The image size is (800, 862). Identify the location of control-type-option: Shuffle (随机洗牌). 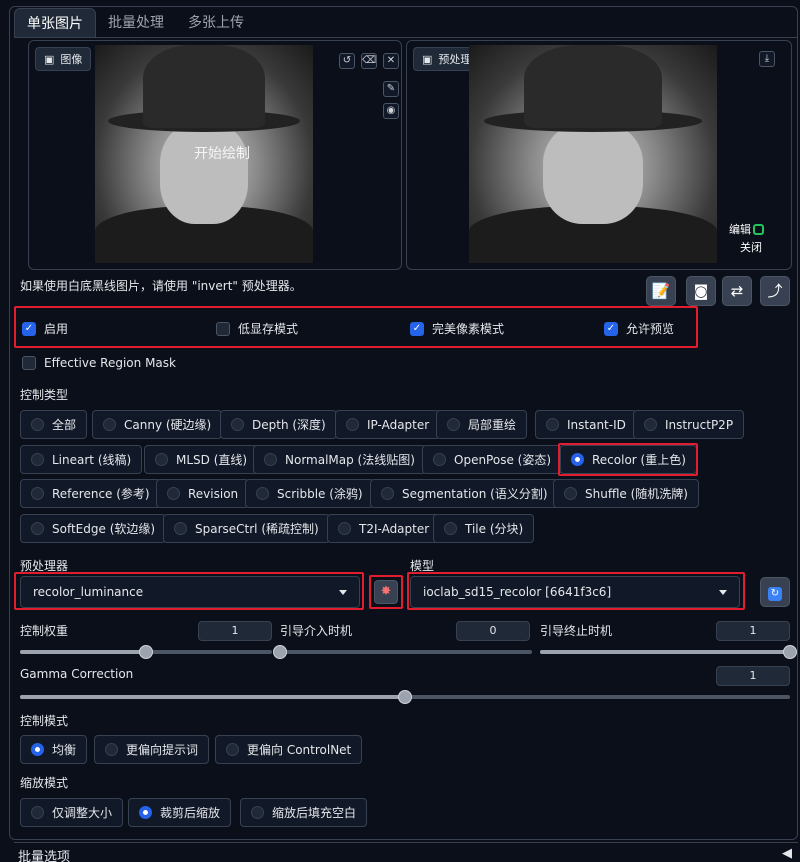
(626, 493).